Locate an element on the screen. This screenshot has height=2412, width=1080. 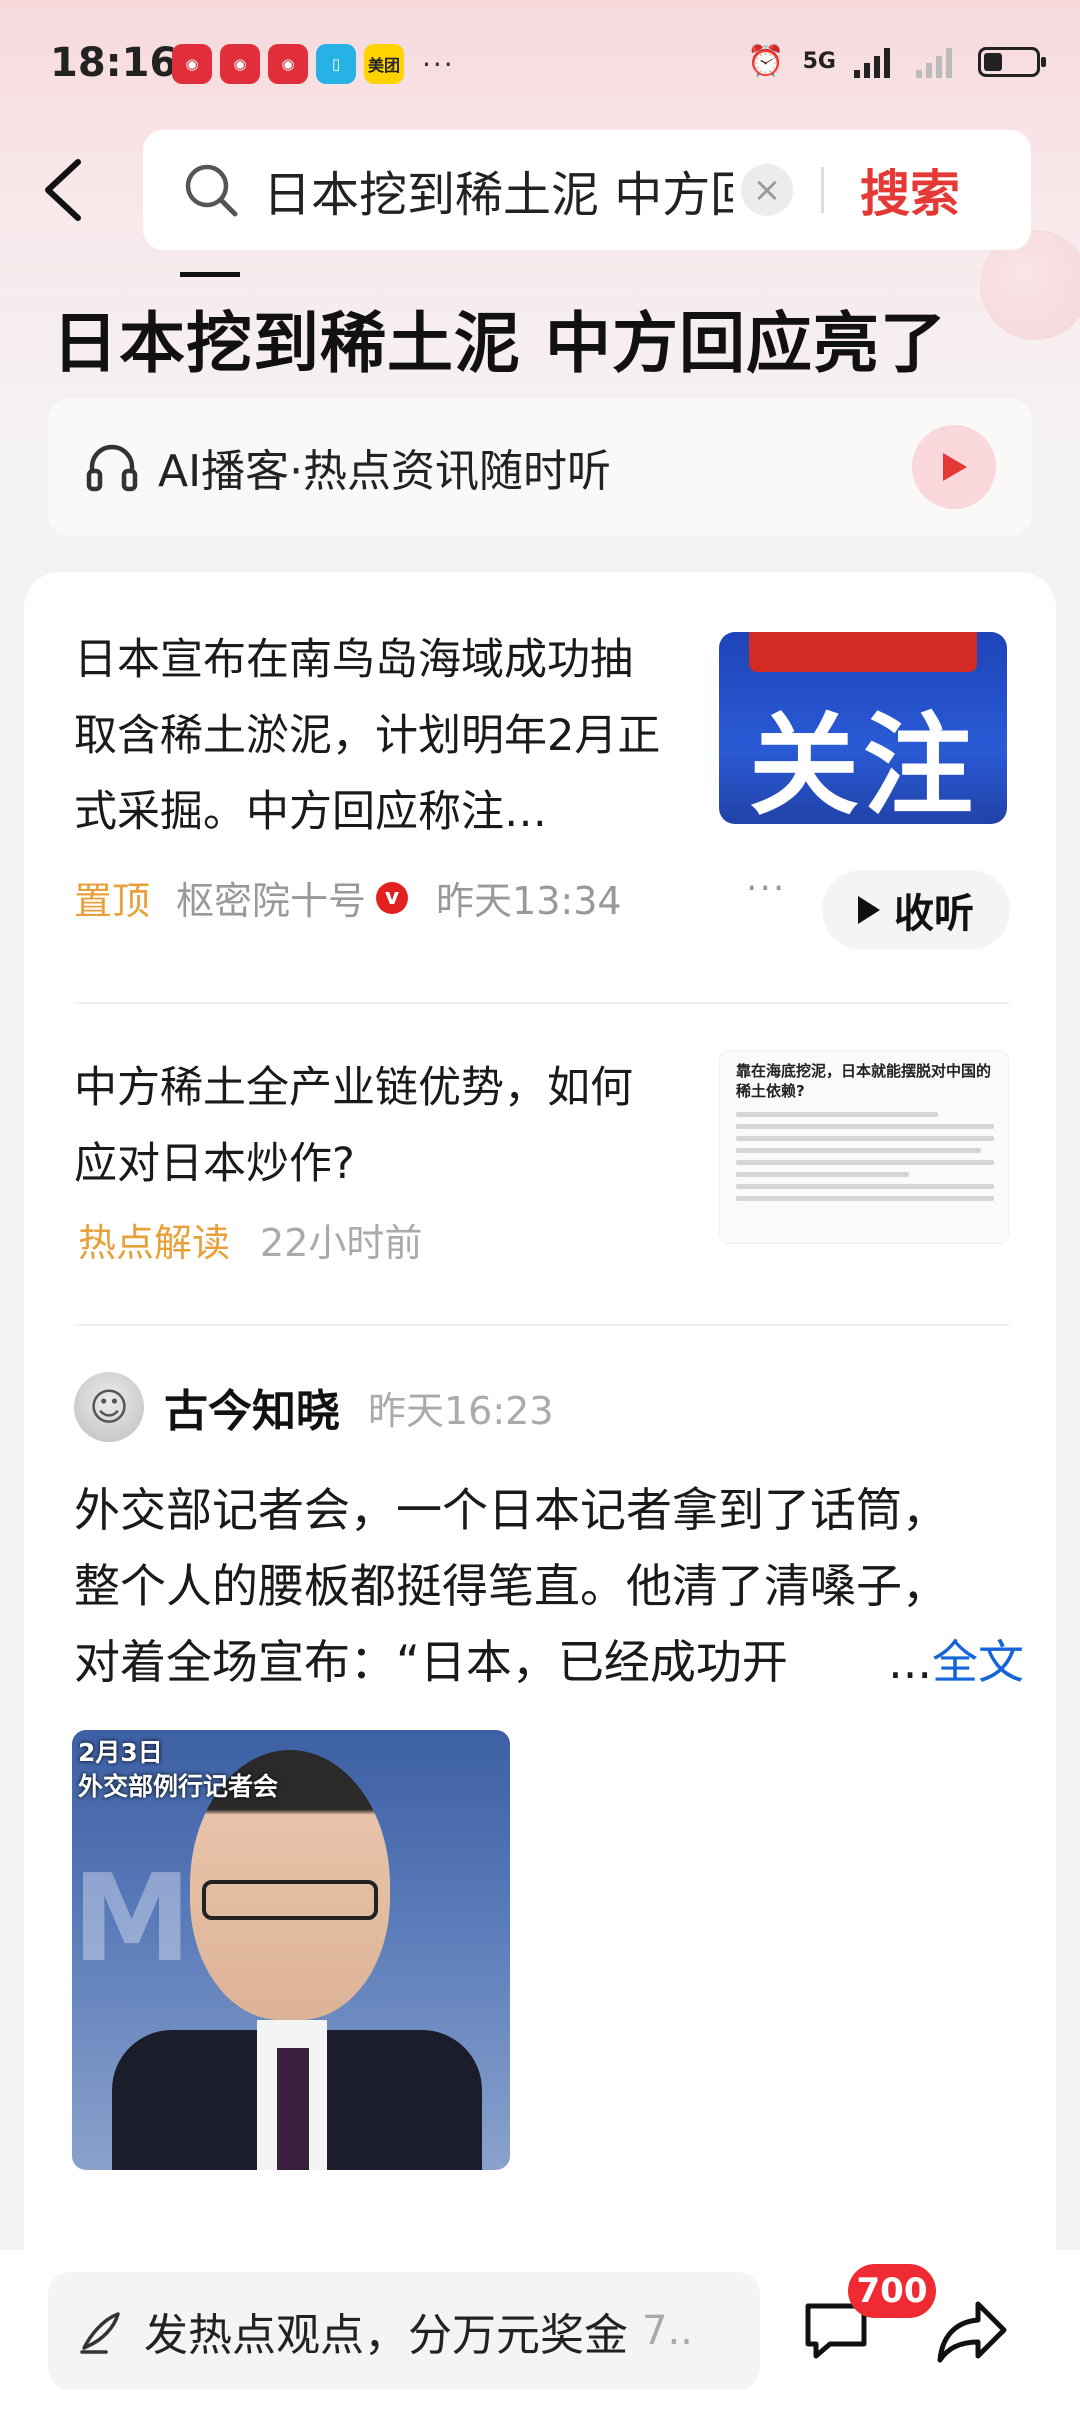
full-text-link: 全文 is located at coordinates (978, 1662).